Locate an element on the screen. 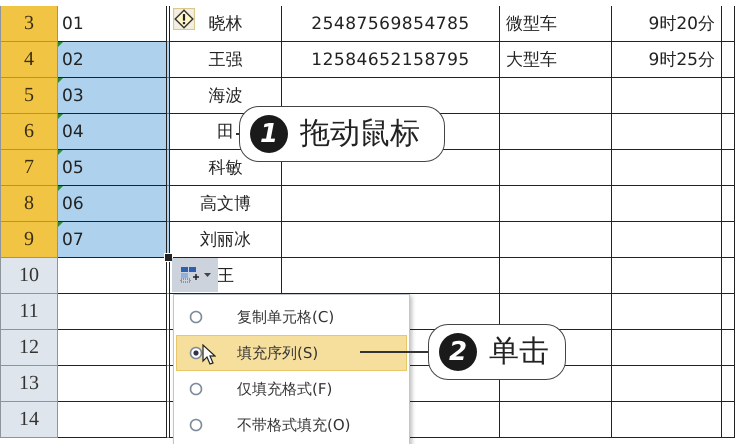  cell-text: 07 is located at coordinates (73, 240).